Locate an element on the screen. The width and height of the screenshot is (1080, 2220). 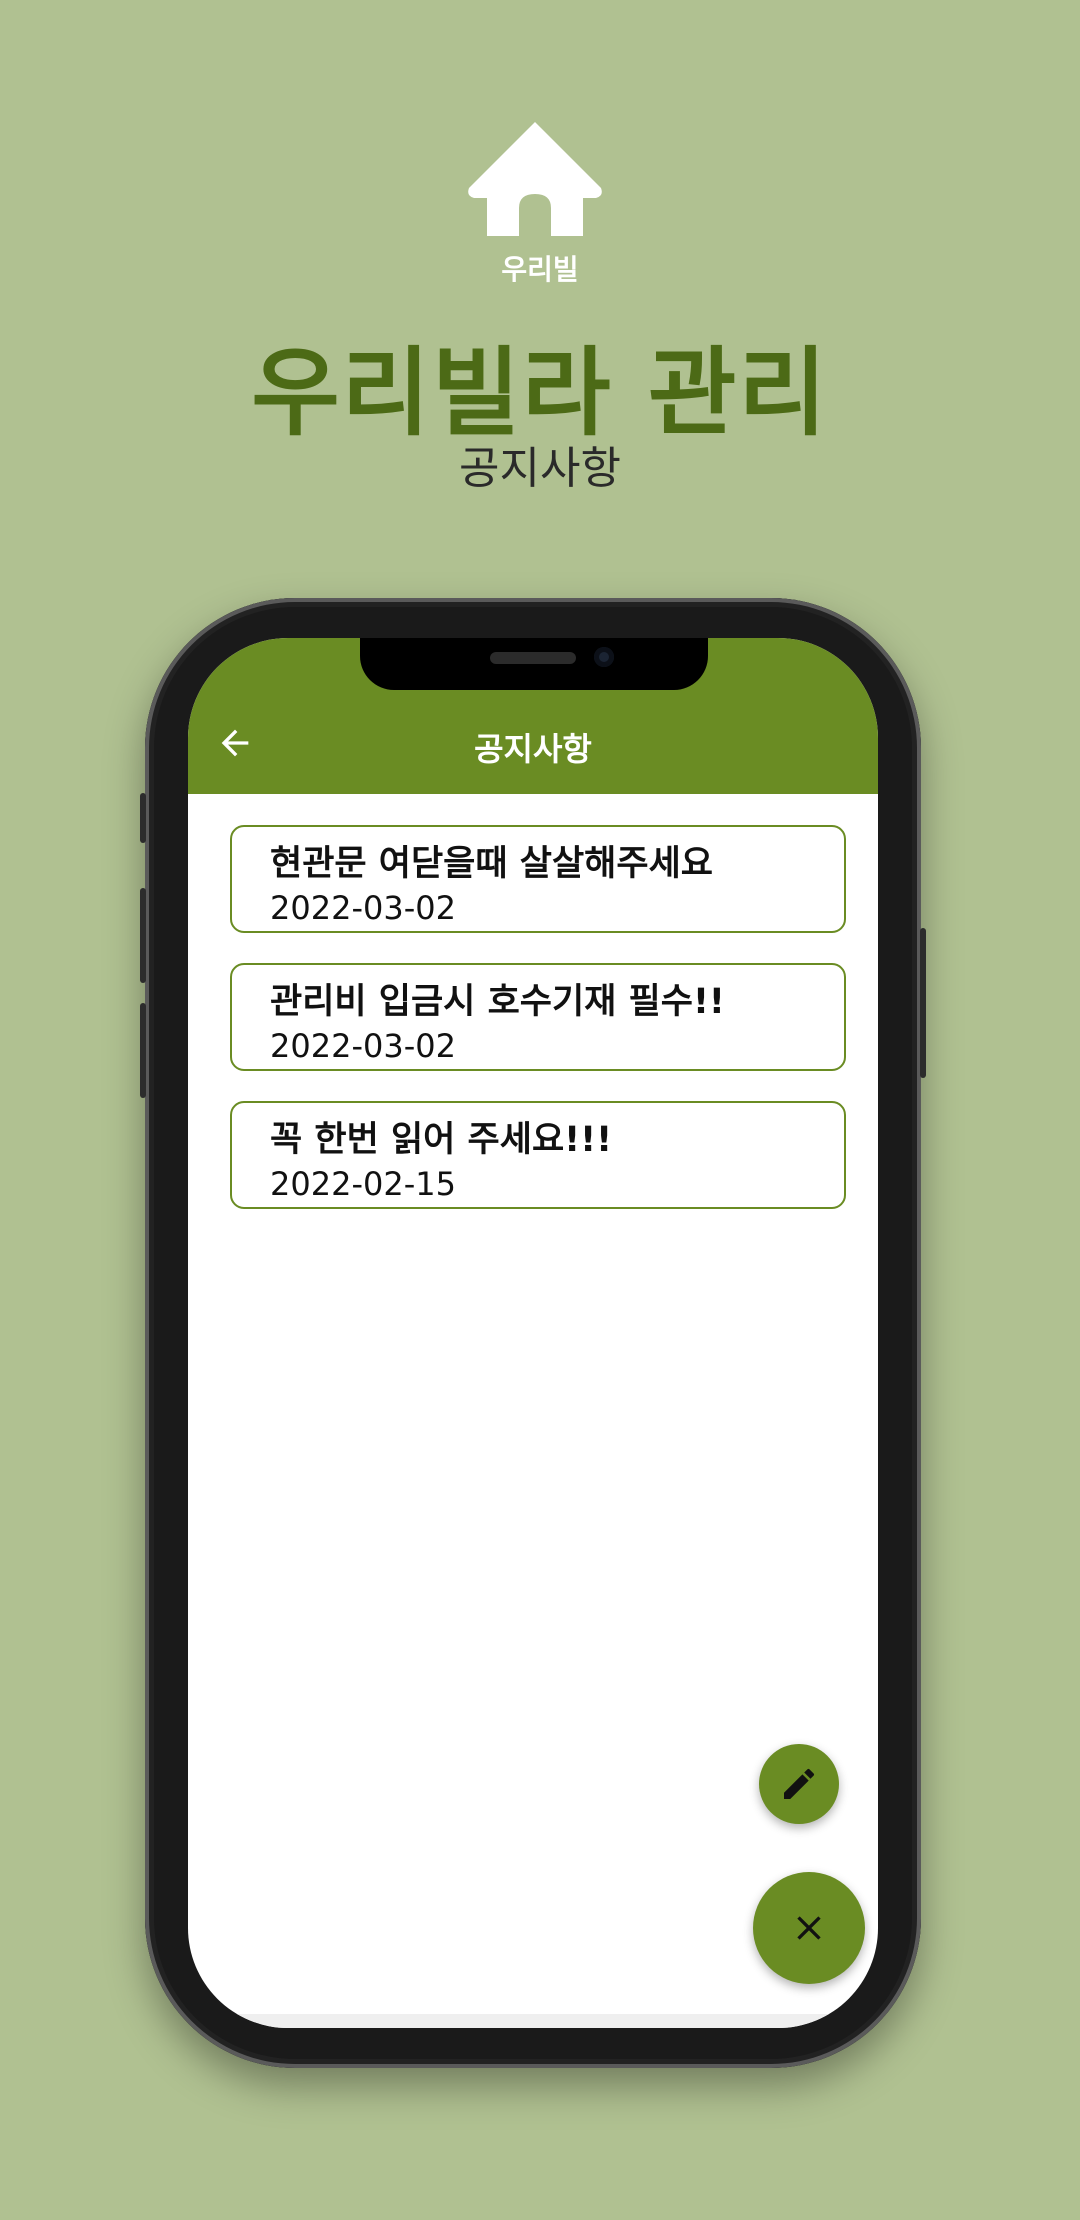
close-button is located at coordinates (809, 1928).